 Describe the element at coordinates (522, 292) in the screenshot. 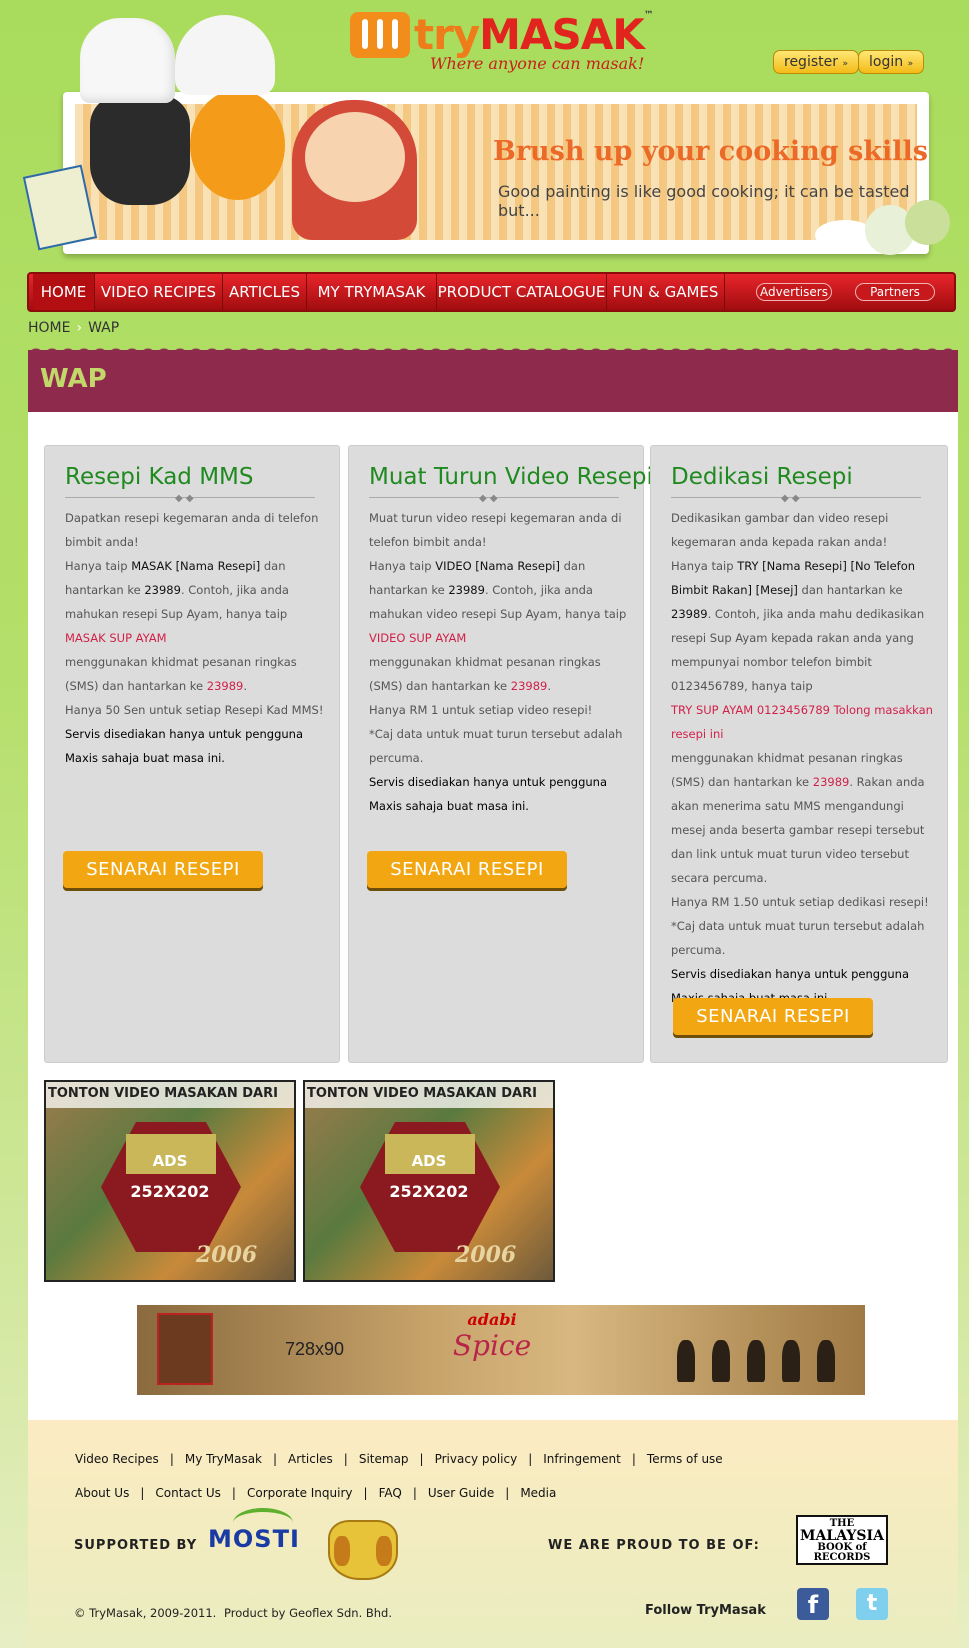

I see `nav-product-catalogue: PRODUCT CATALOGUE` at that location.